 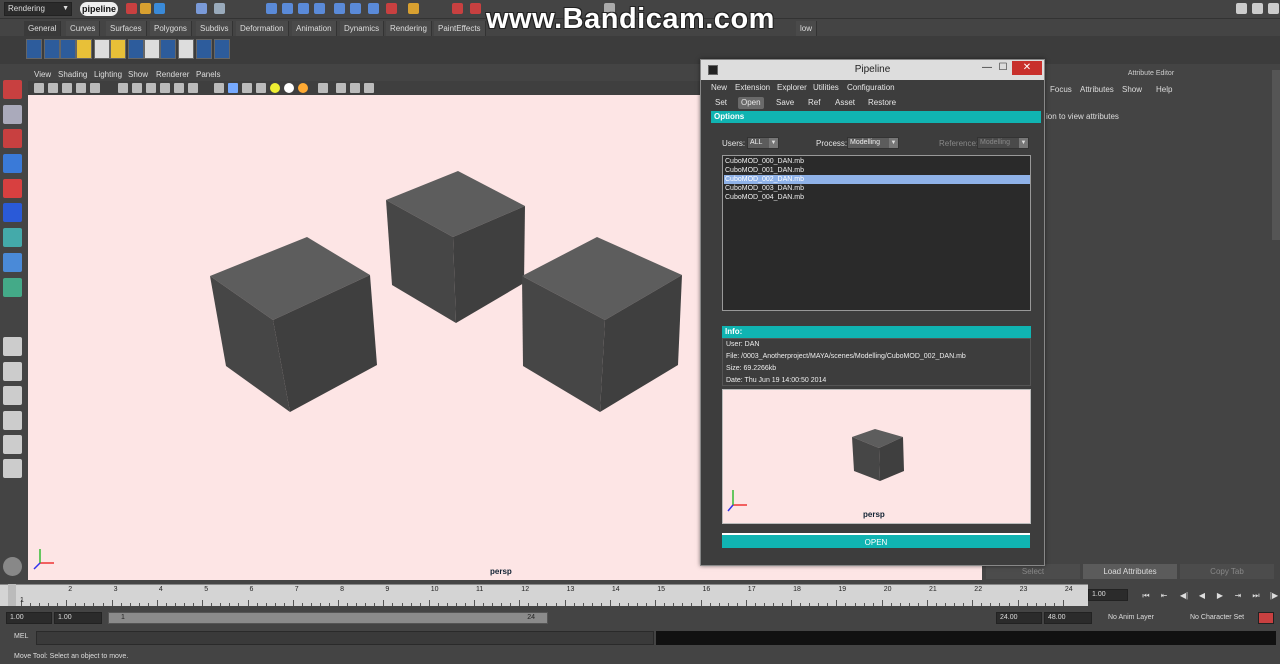 I want to click on render-settings-icon, so click(x=413, y=8).